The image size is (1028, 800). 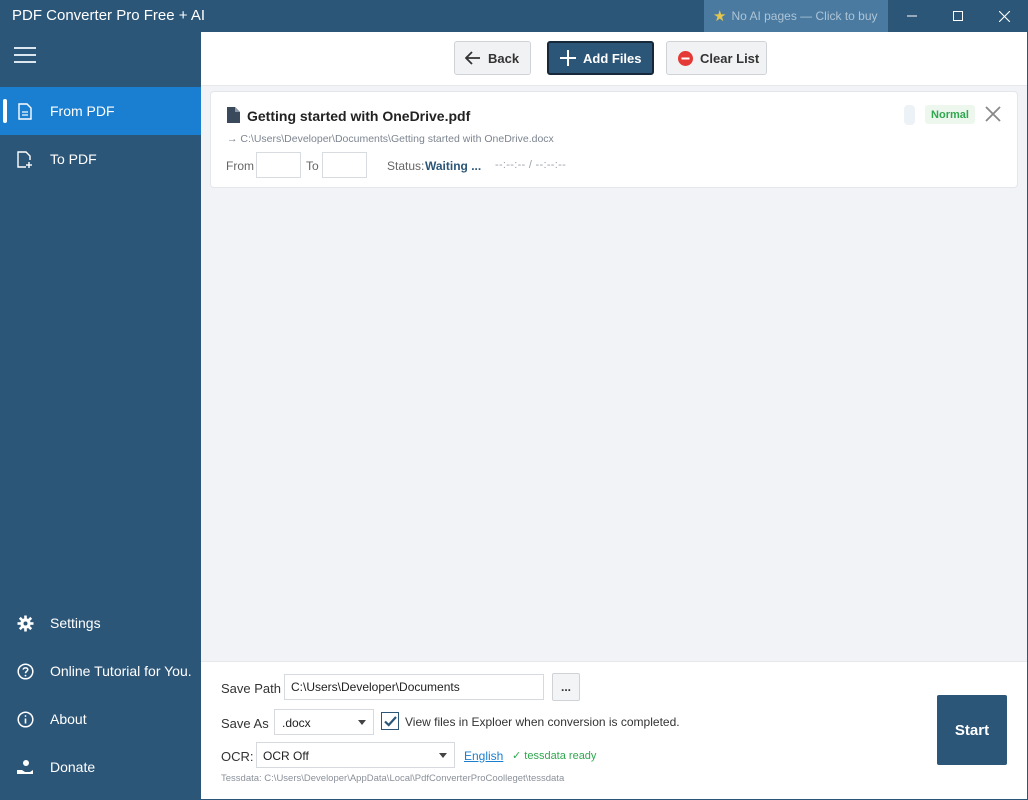 I want to click on add-files-button-label: Add Files, so click(x=612, y=58).